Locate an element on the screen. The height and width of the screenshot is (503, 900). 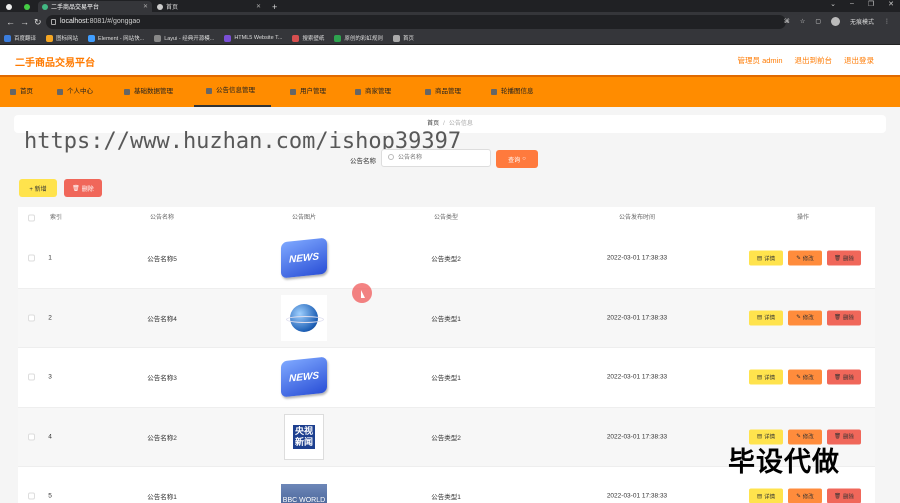
batch-delete-button: 🗑 删除 is located at coordinates (83, 188).